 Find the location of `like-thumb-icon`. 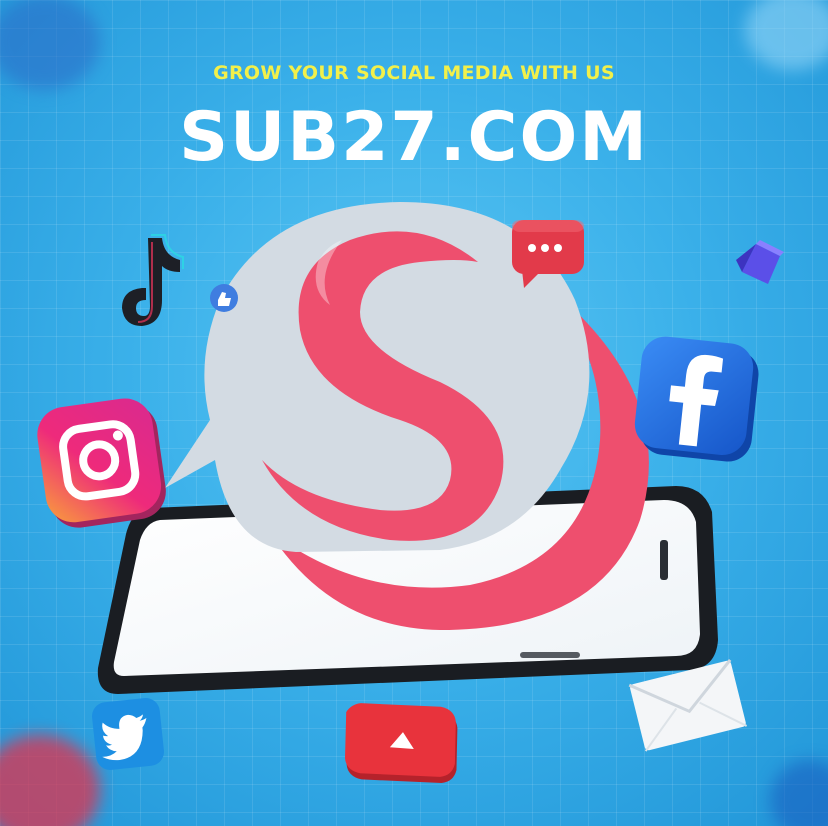

like-thumb-icon is located at coordinates (224, 298).